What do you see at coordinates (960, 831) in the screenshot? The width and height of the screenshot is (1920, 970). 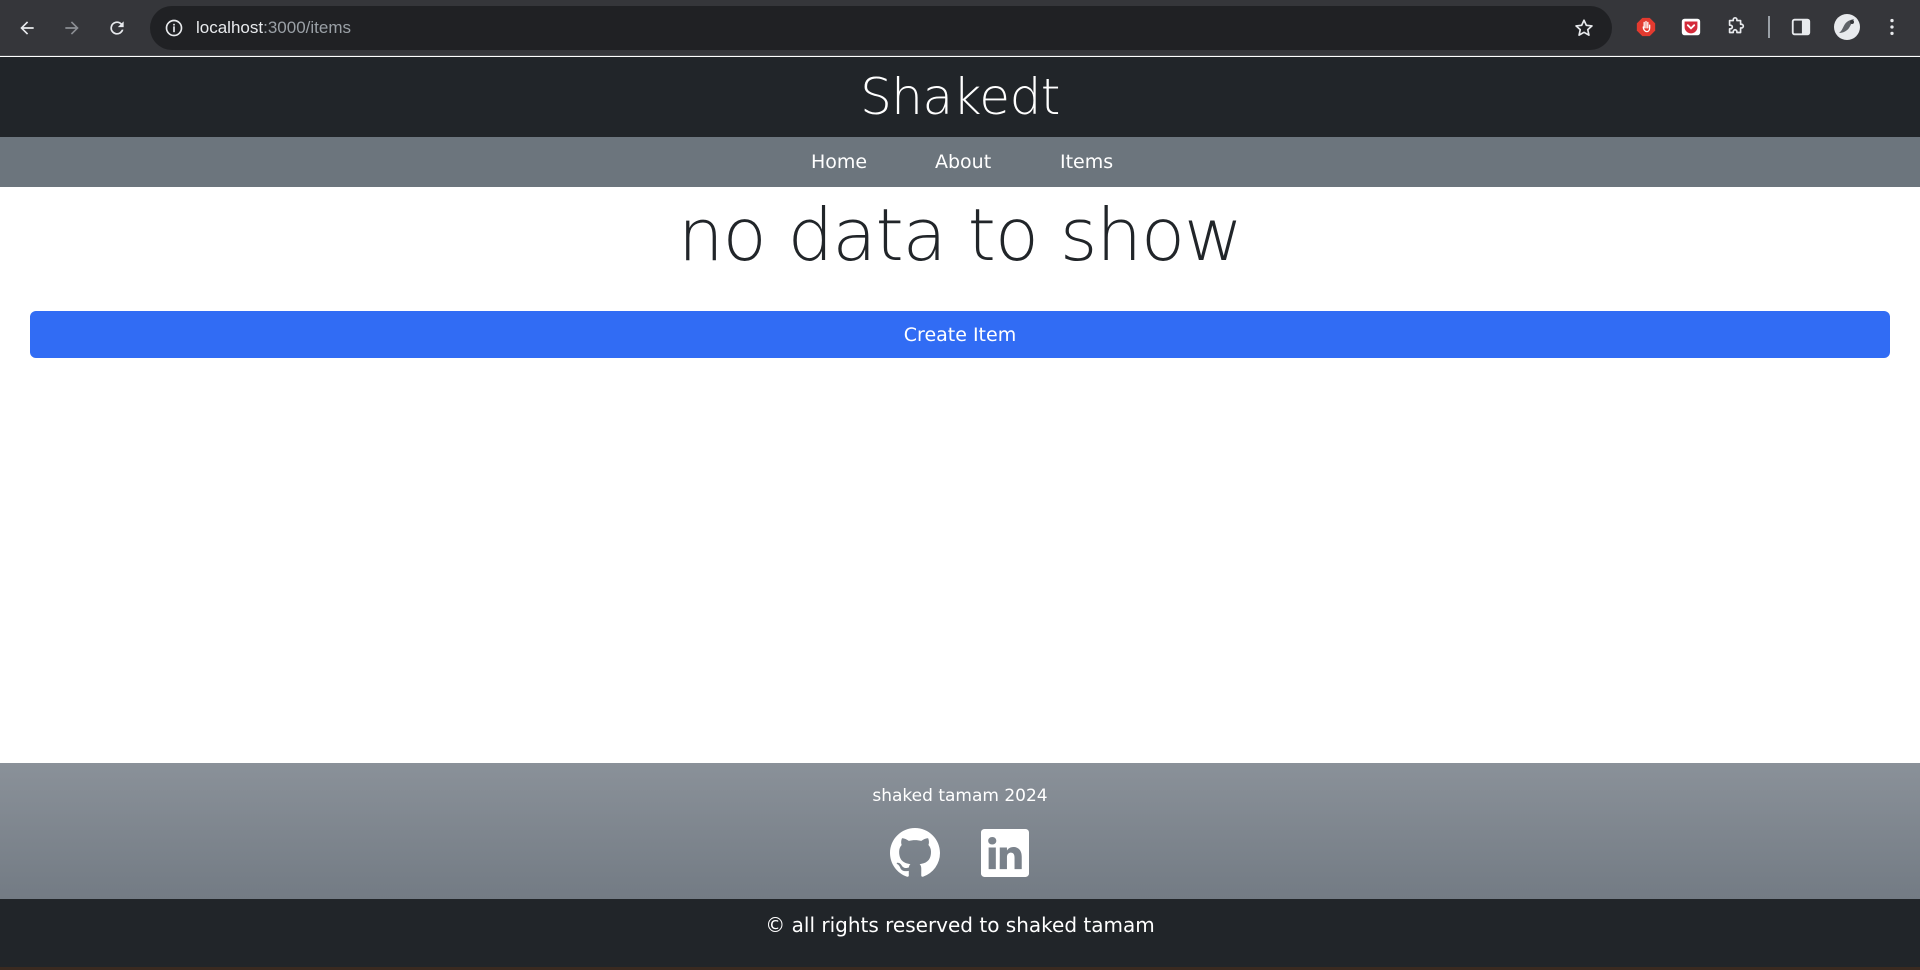 I see `footer-top: shaked tamam 2024` at bounding box center [960, 831].